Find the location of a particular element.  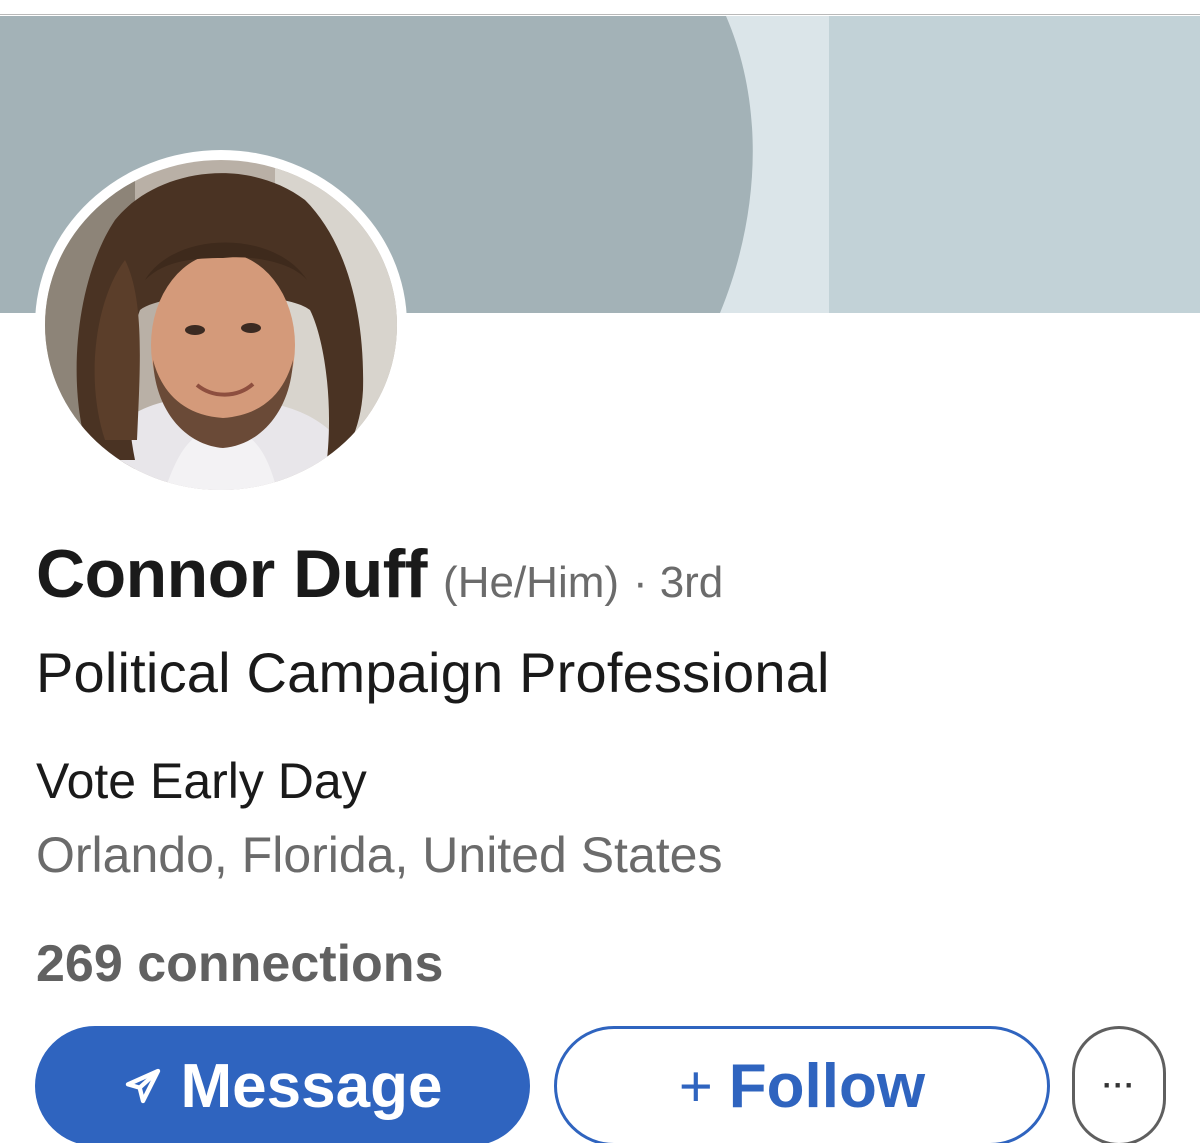

more-icon: ··· is located at coordinates (1119, 1085).